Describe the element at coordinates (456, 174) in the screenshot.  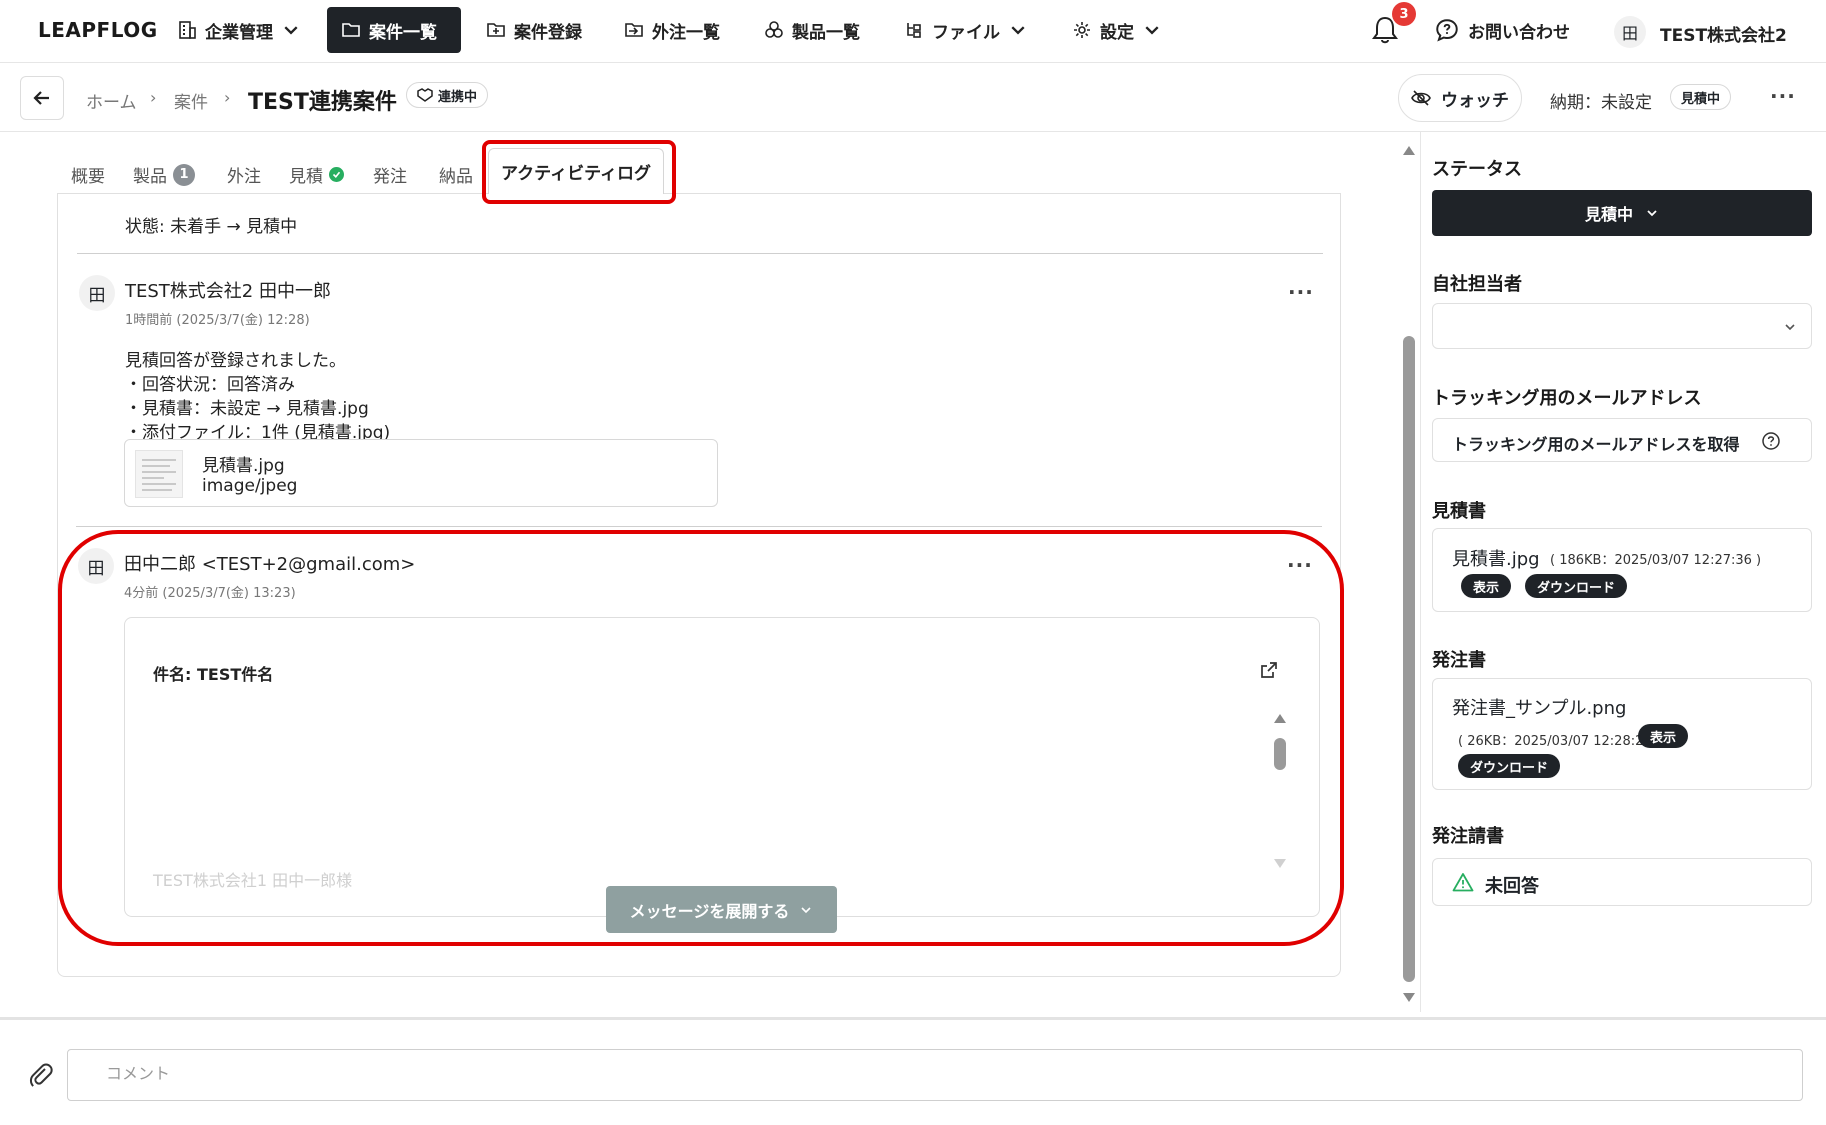
I see `tab-delivery: 納品` at that location.